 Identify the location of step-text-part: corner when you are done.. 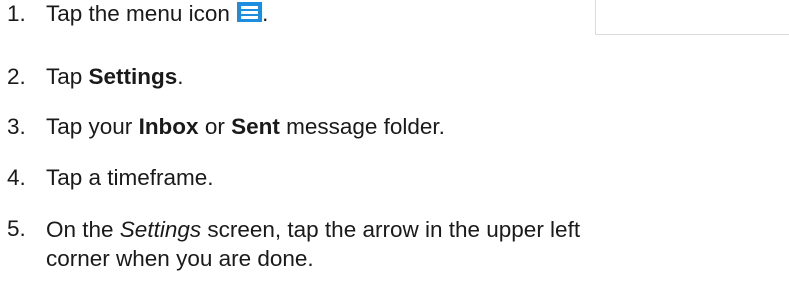
(180, 258).